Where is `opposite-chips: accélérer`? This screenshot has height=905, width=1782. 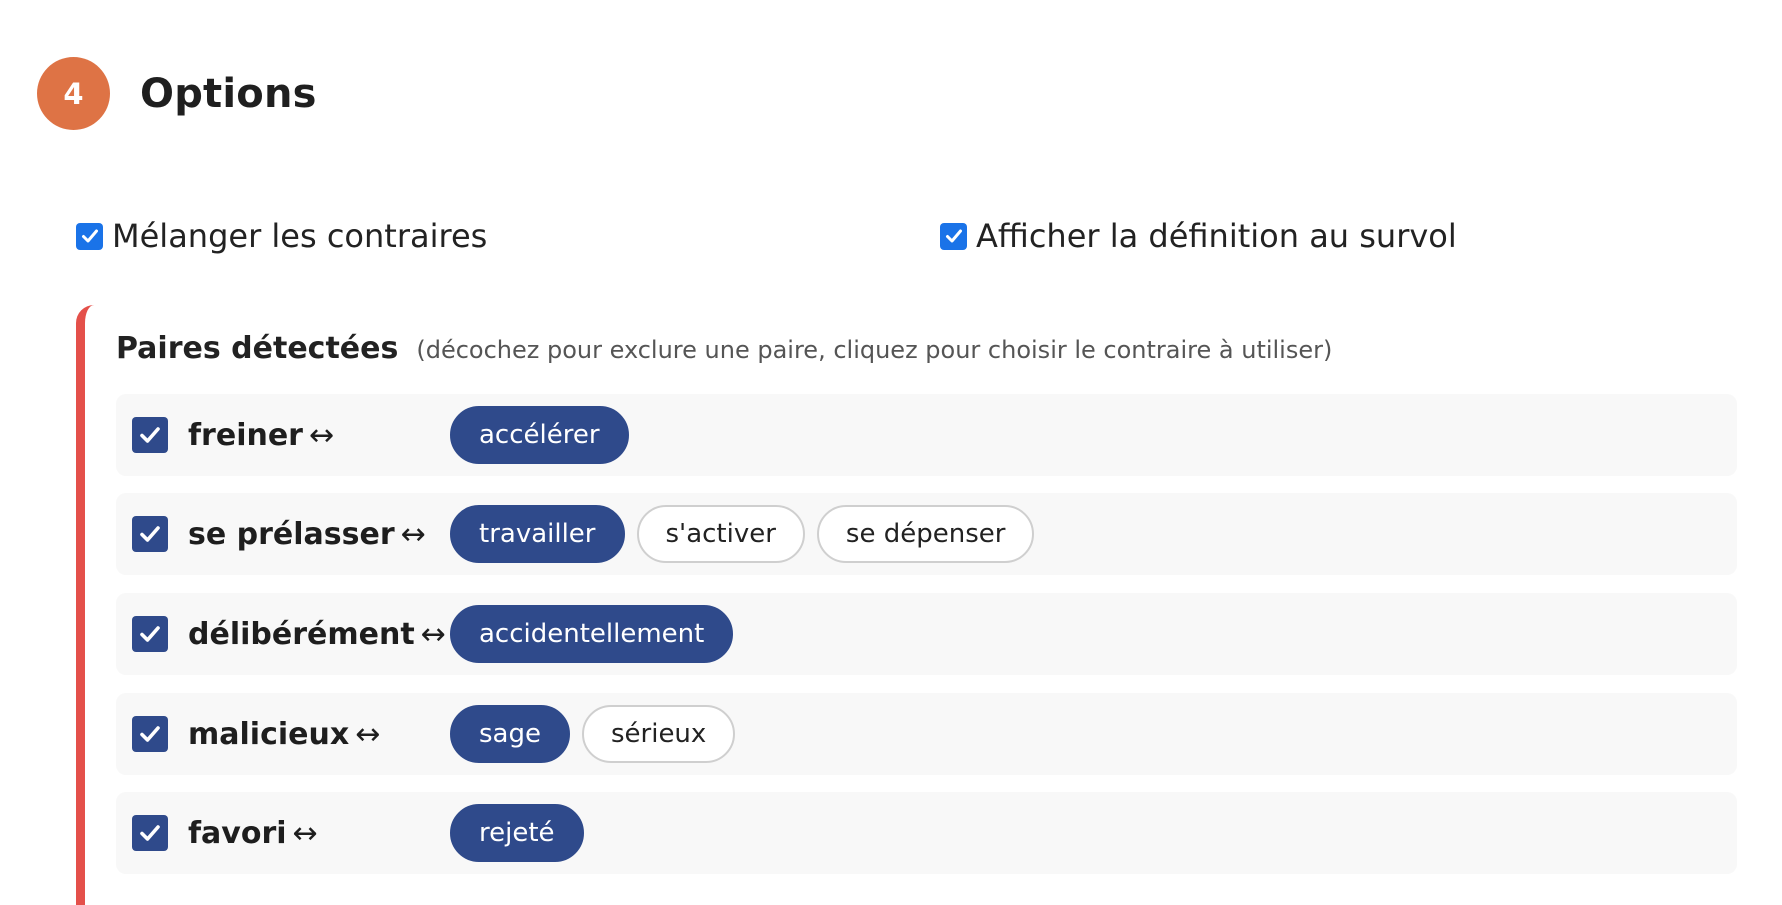
opposite-chips: accélérer is located at coordinates (539, 435).